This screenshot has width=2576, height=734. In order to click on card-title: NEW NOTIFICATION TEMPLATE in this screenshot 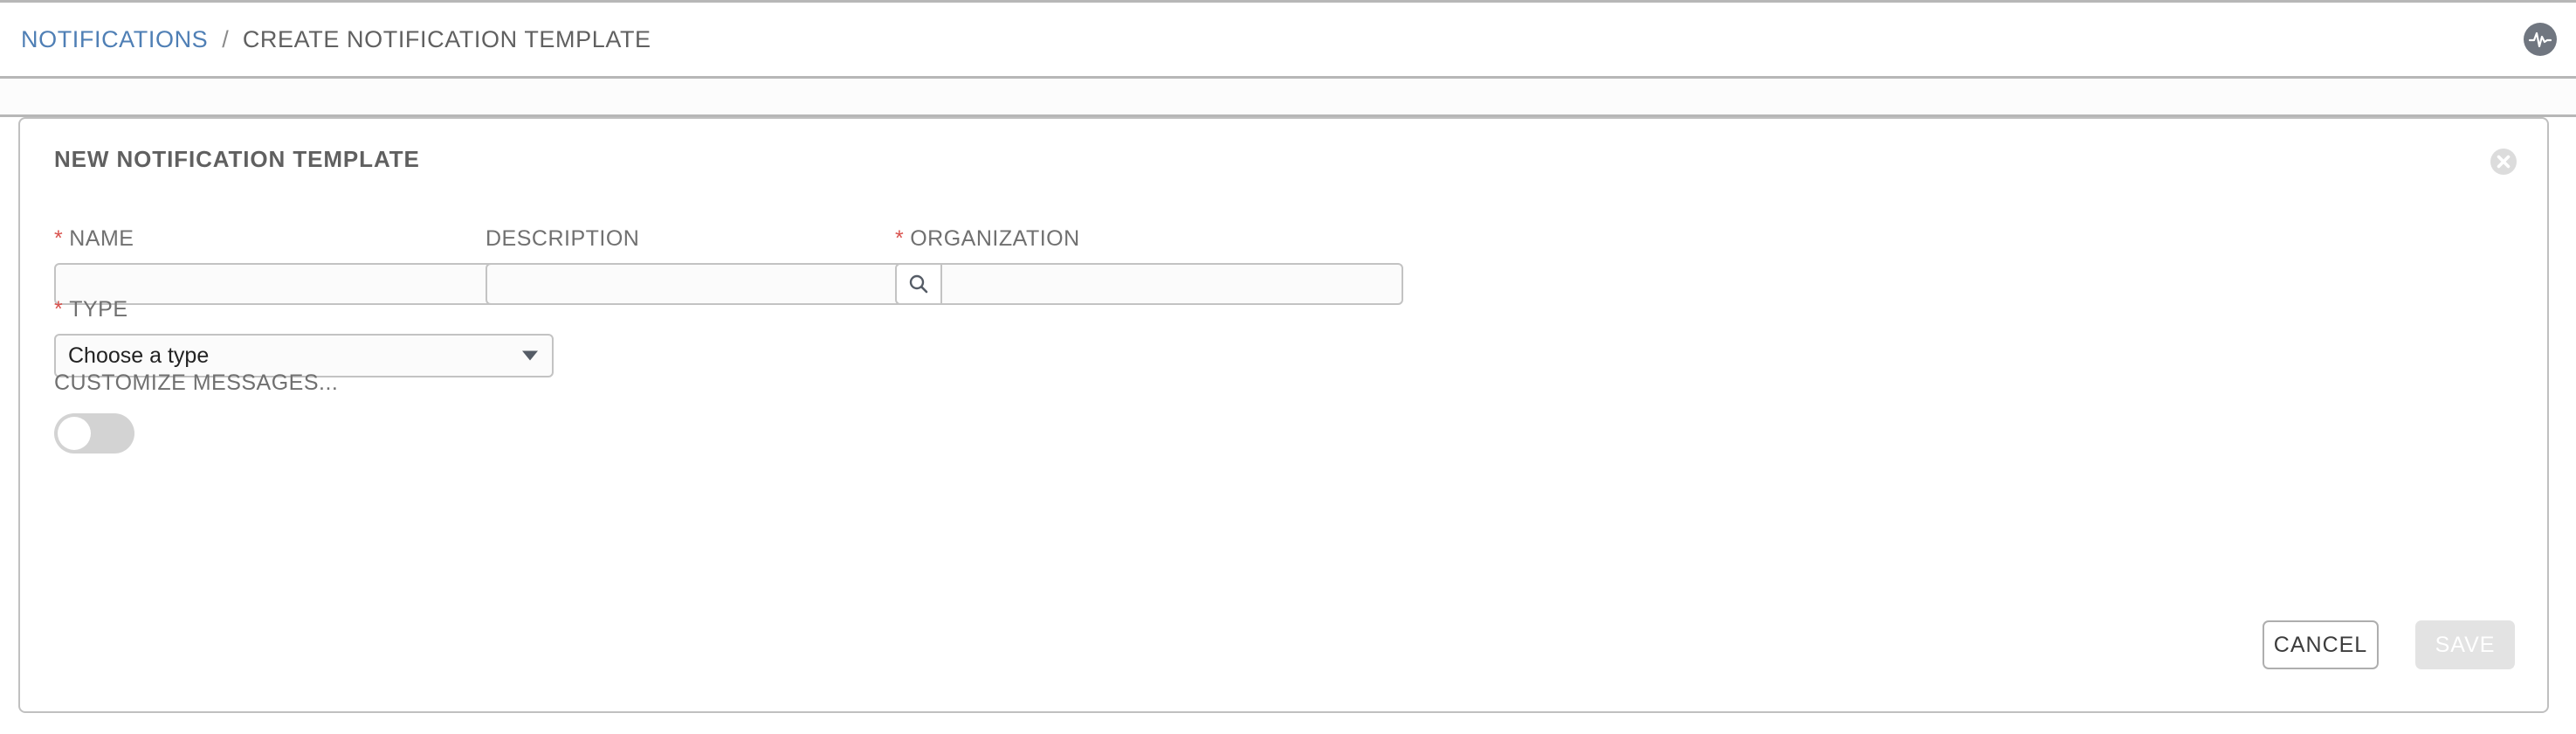, I will do `click(237, 159)`.